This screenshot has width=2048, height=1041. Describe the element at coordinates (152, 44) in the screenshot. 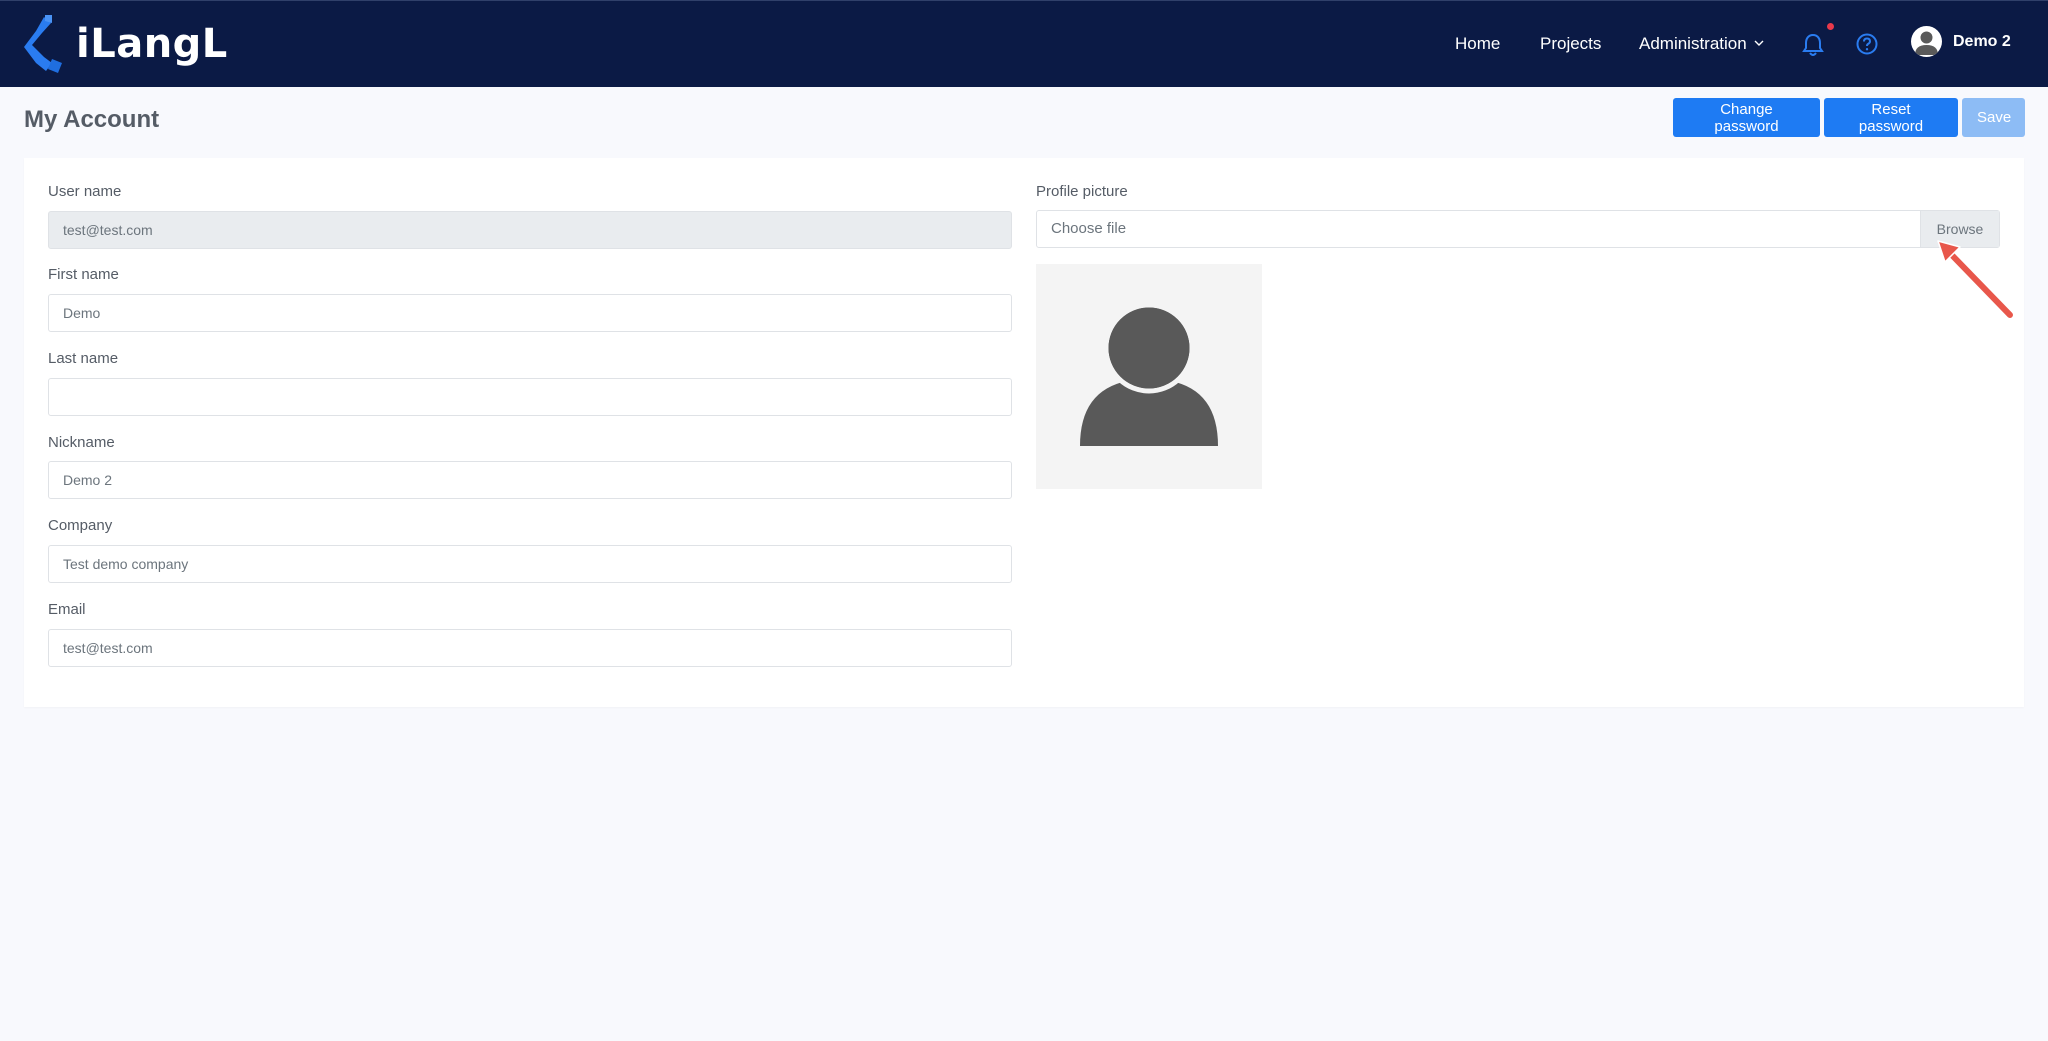

I see `logo-text: iLangL` at that location.